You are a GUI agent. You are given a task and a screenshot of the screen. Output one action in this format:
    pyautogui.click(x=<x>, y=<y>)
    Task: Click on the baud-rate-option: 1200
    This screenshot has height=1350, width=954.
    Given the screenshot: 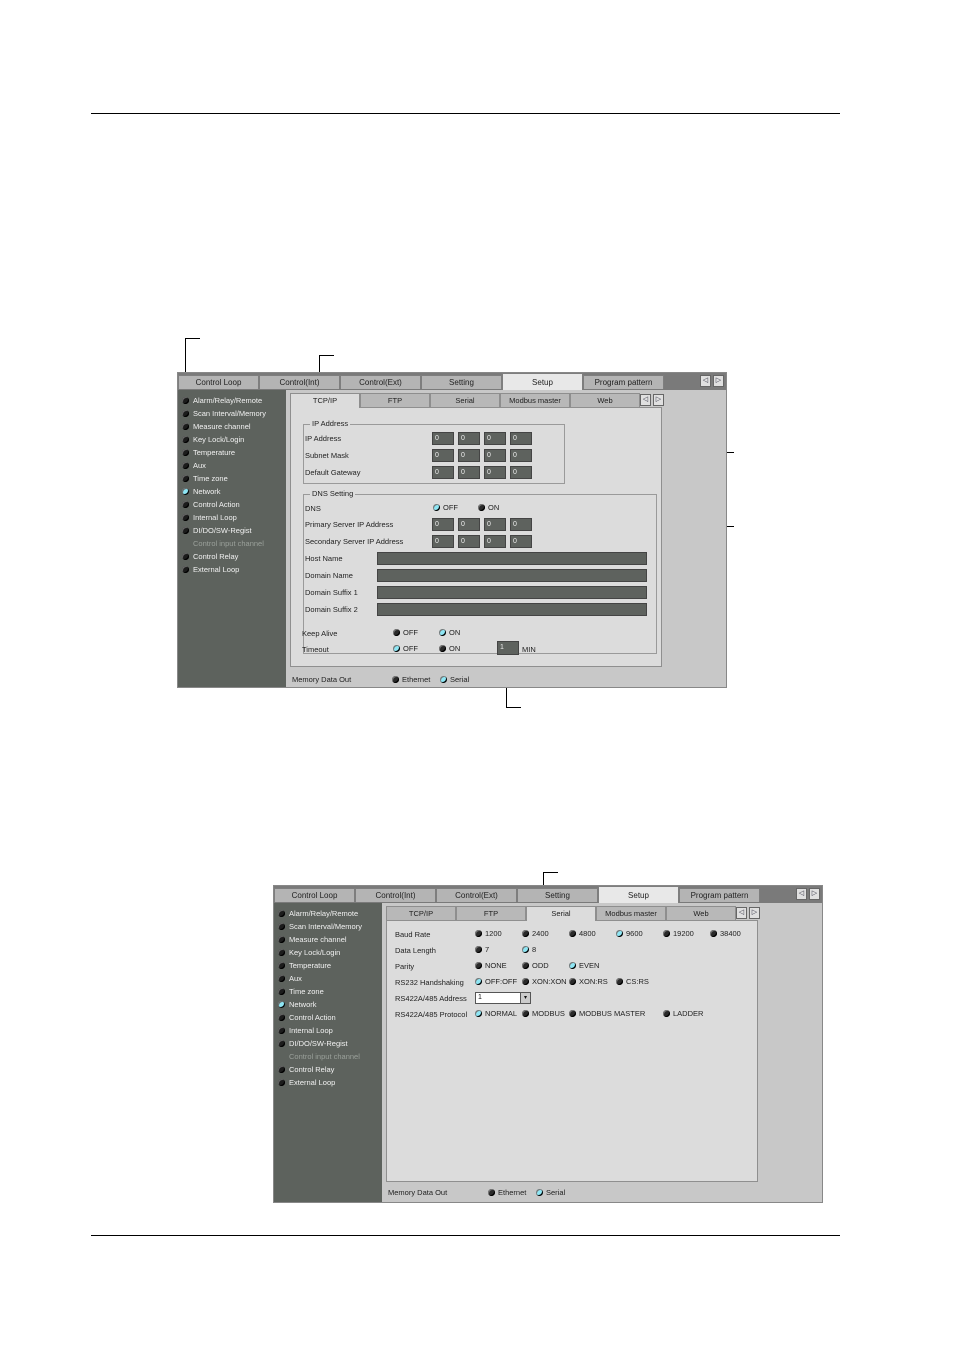 What is the action you would take?
    pyautogui.click(x=488, y=933)
    